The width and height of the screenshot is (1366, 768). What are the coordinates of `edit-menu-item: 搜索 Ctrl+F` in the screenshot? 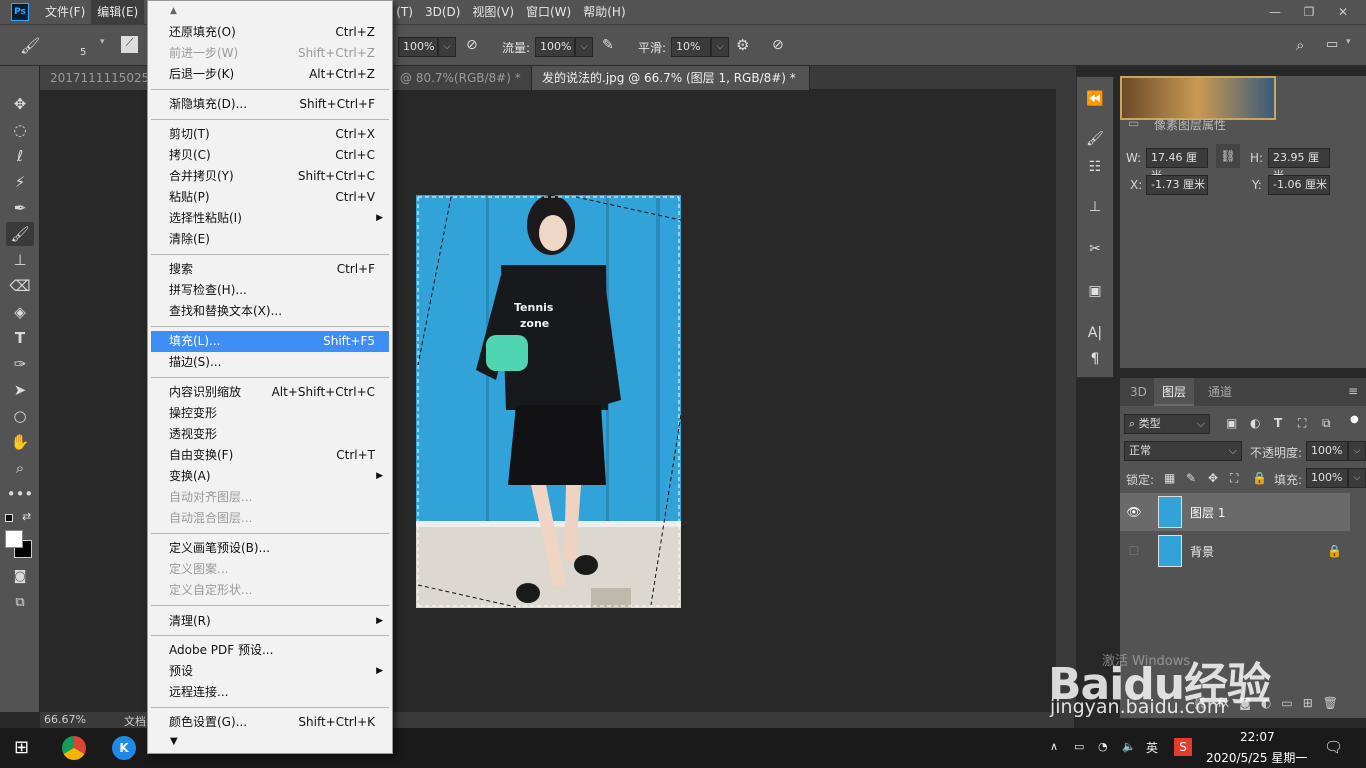 It's located at (270, 269).